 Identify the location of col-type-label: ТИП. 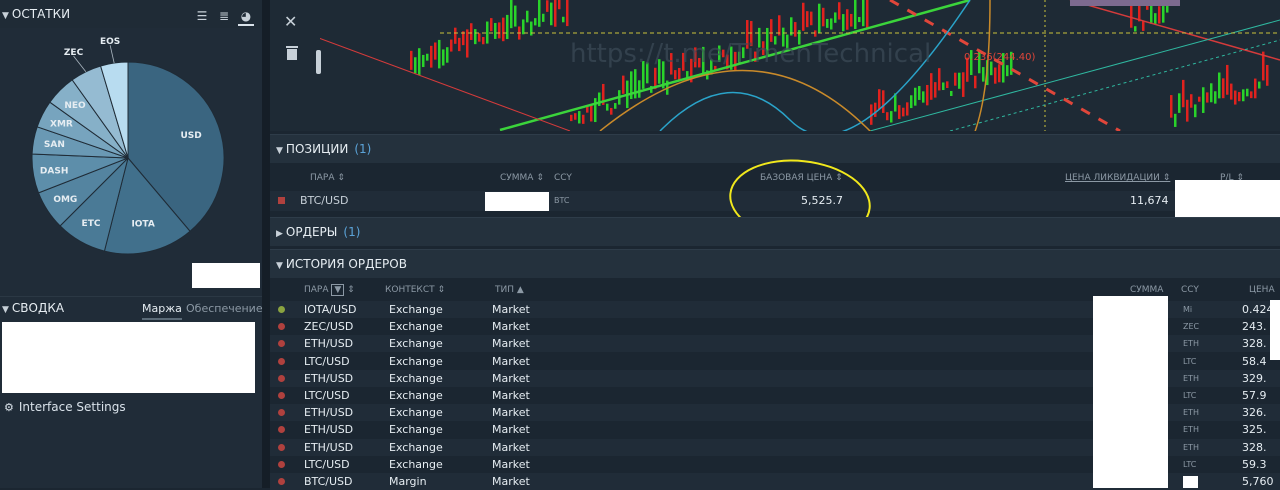
(504, 290).